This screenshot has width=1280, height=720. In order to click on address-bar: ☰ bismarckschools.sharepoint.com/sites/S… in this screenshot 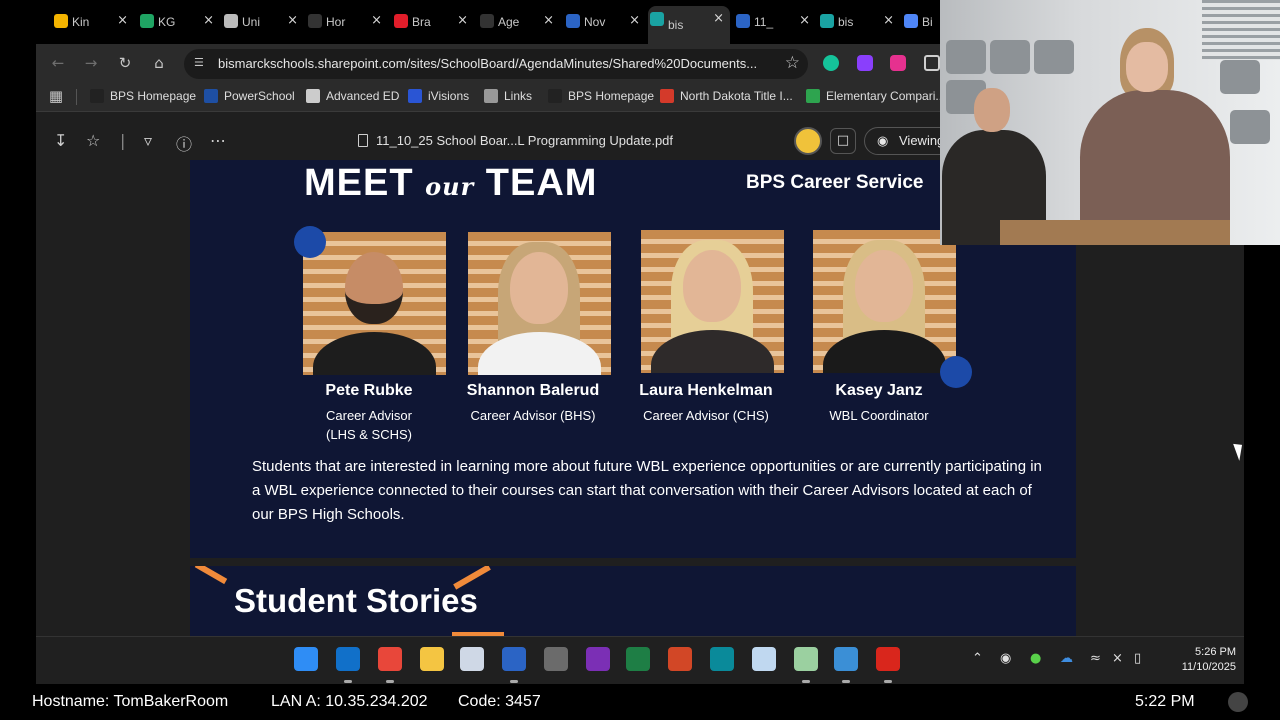, I will do `click(496, 64)`.